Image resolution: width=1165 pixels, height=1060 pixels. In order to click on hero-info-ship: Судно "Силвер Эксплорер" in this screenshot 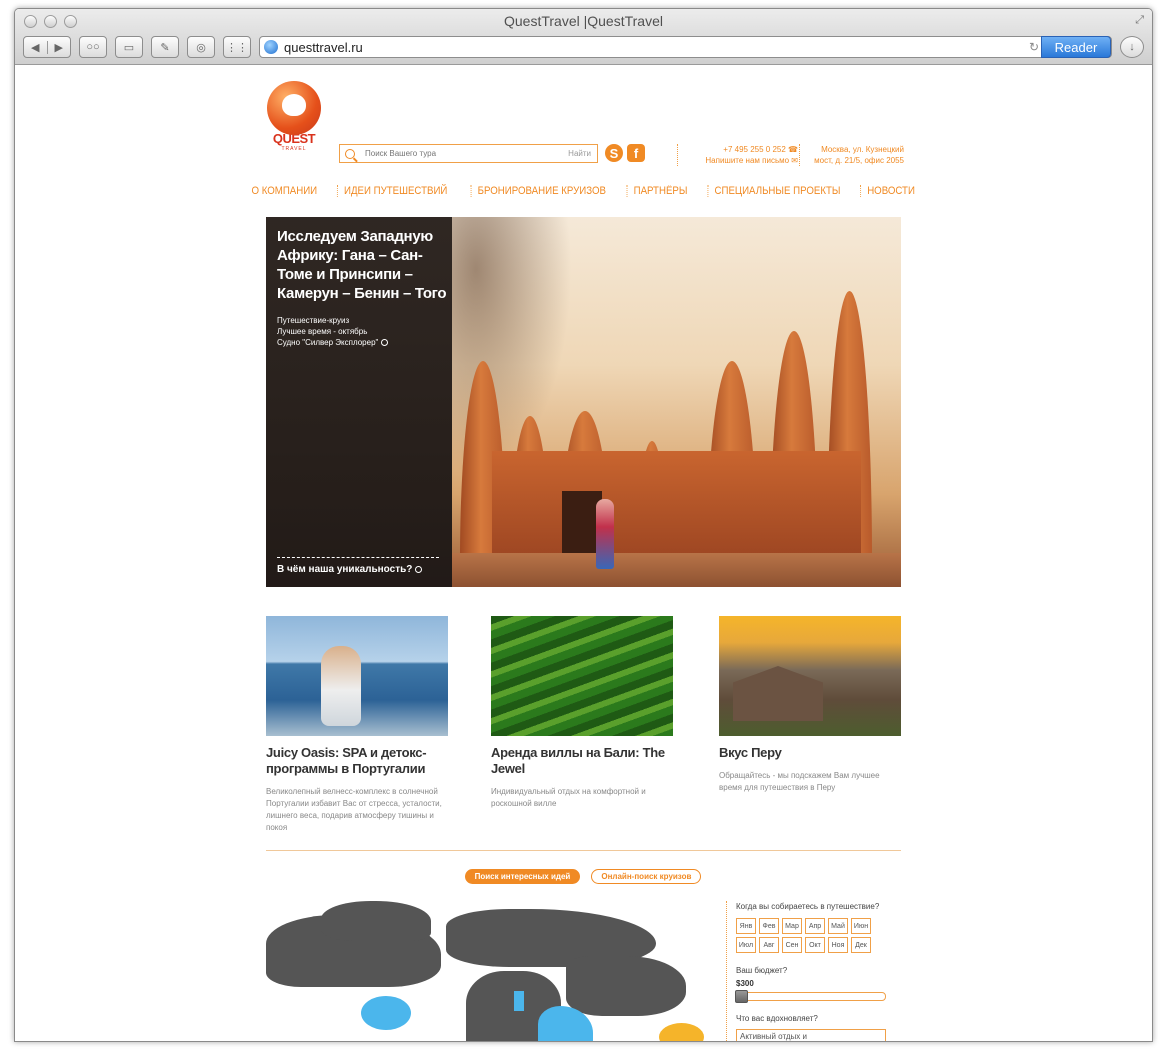, I will do `click(328, 342)`.